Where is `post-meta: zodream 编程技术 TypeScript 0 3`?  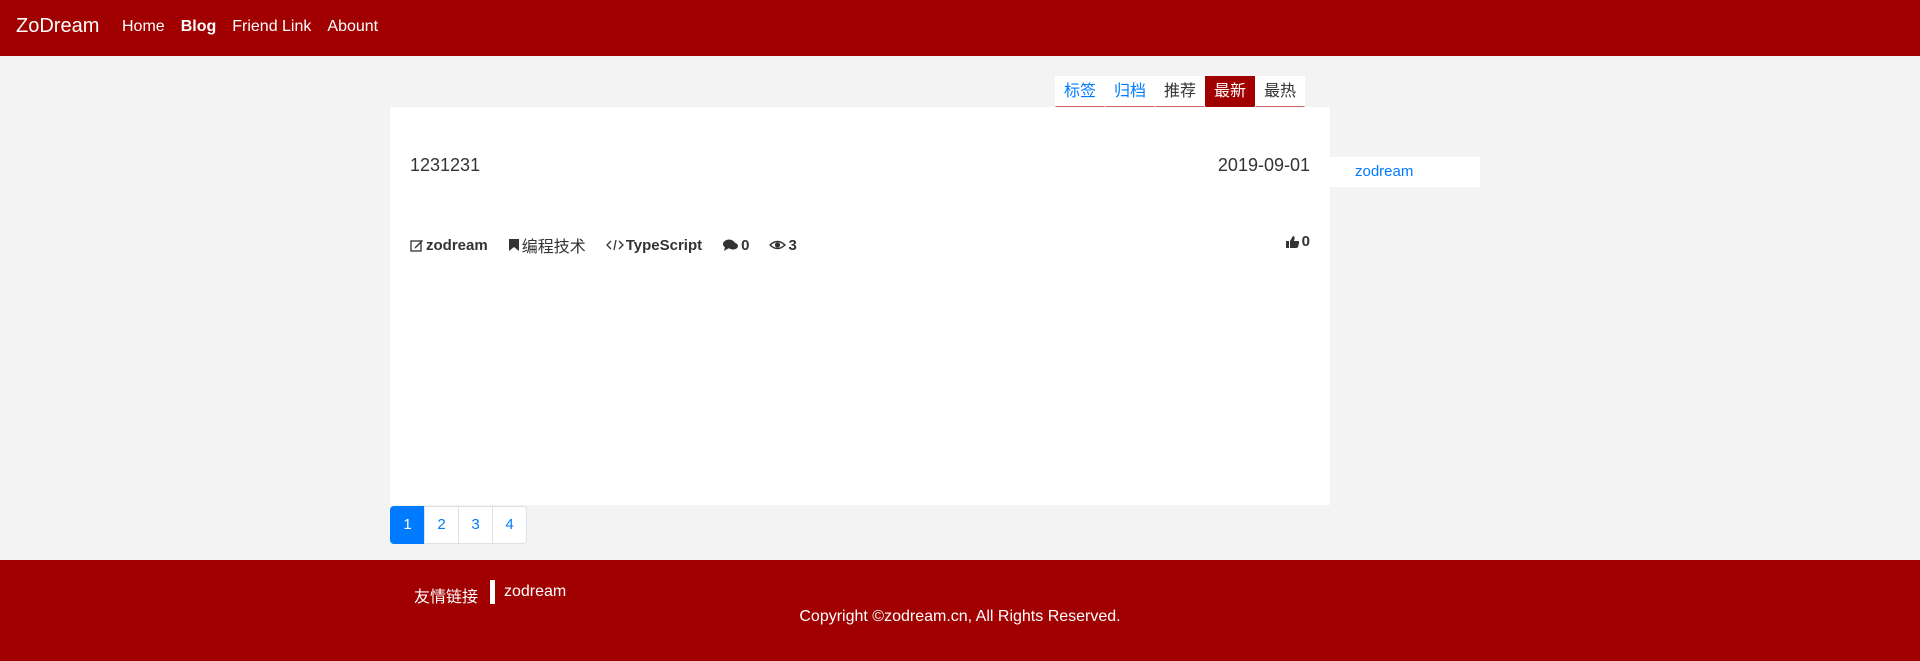
post-meta: zodream 编程技术 TypeScript 0 3 is located at coordinates (613, 245).